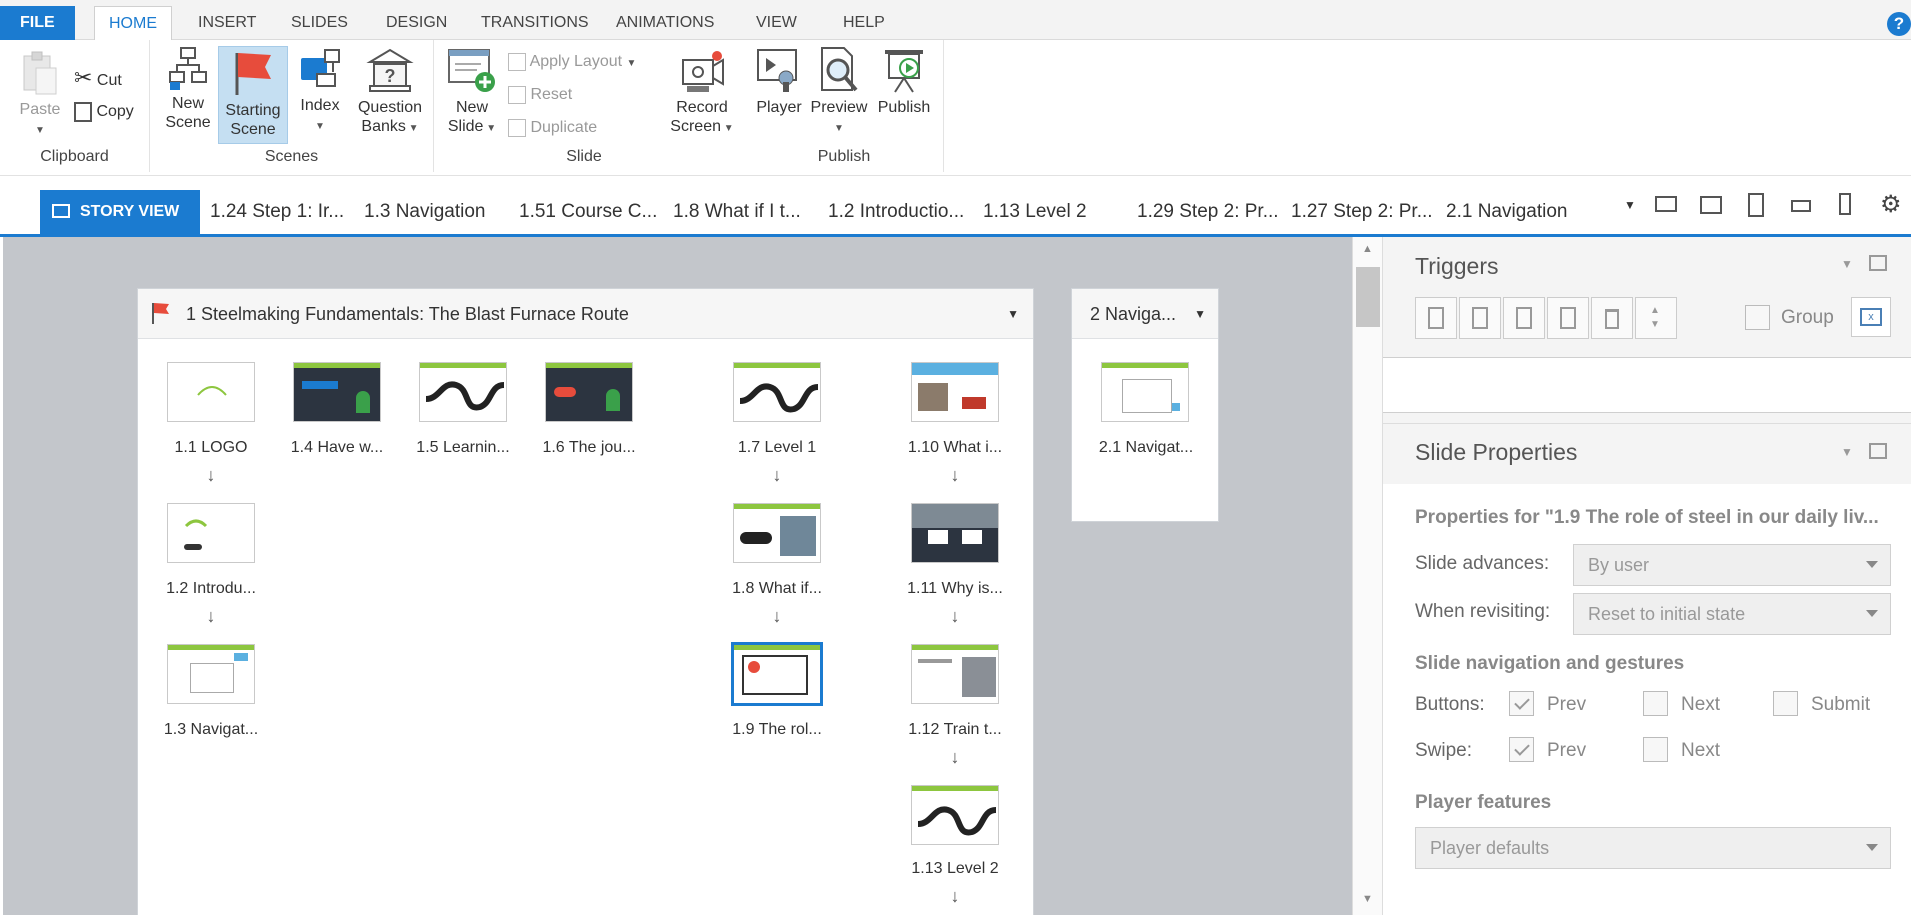 The width and height of the screenshot is (1911, 915). I want to click on new-trigger-button, so click(1436, 318).